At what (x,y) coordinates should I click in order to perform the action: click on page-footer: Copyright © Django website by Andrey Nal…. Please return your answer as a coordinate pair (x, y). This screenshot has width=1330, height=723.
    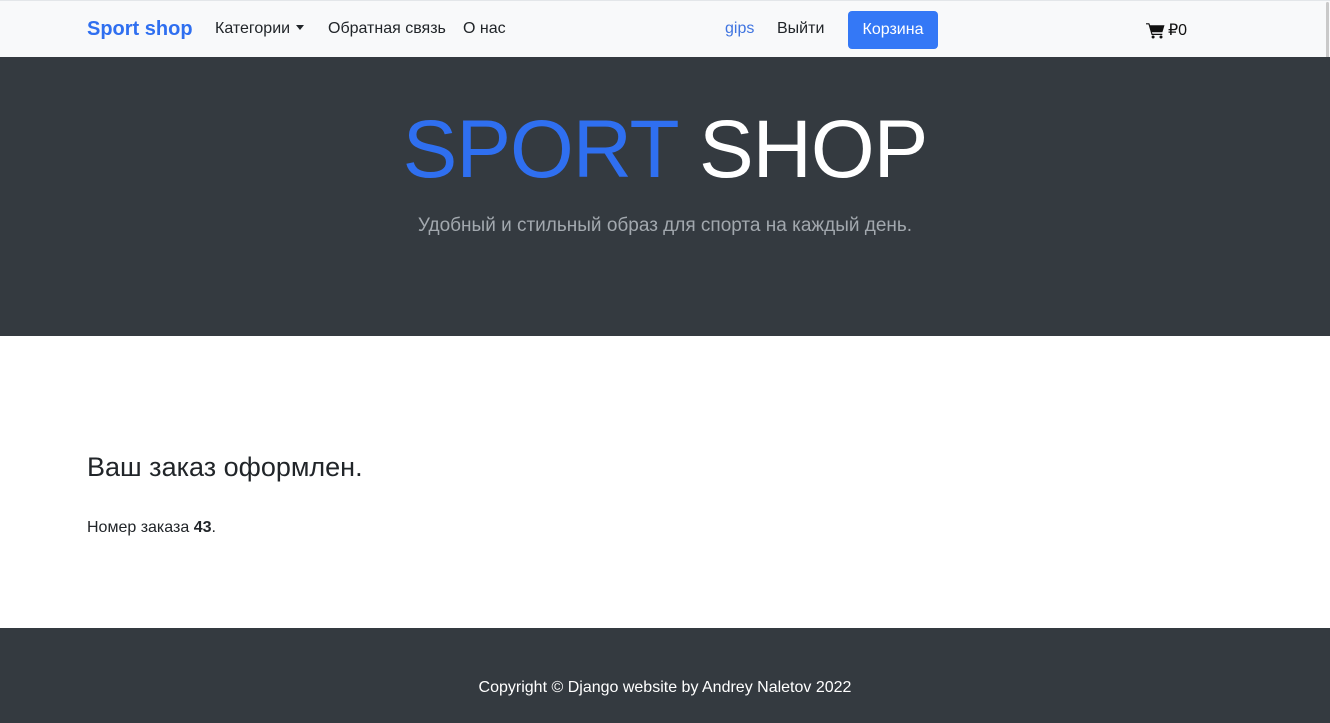
    Looking at the image, I should click on (665, 675).